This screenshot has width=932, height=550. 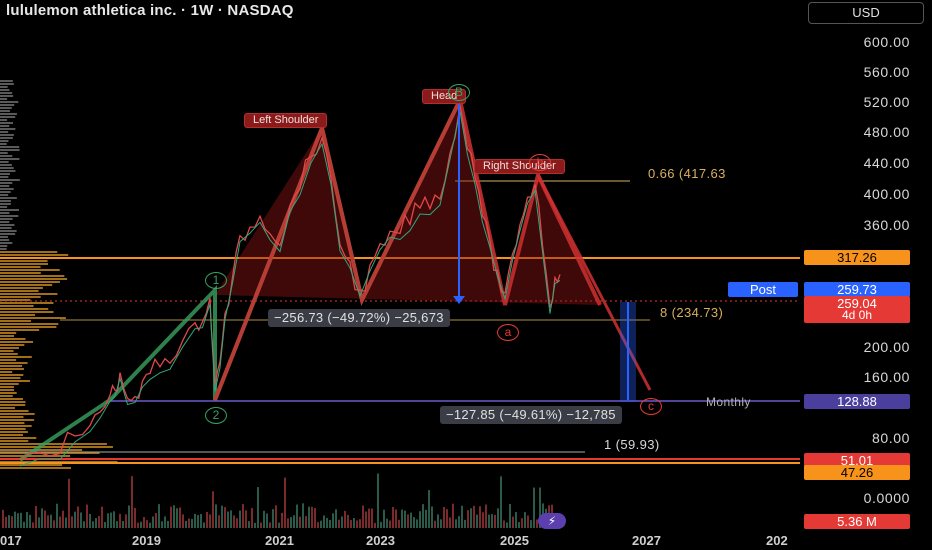 I want to click on y-tick-360: 360.00, so click(x=886, y=225).